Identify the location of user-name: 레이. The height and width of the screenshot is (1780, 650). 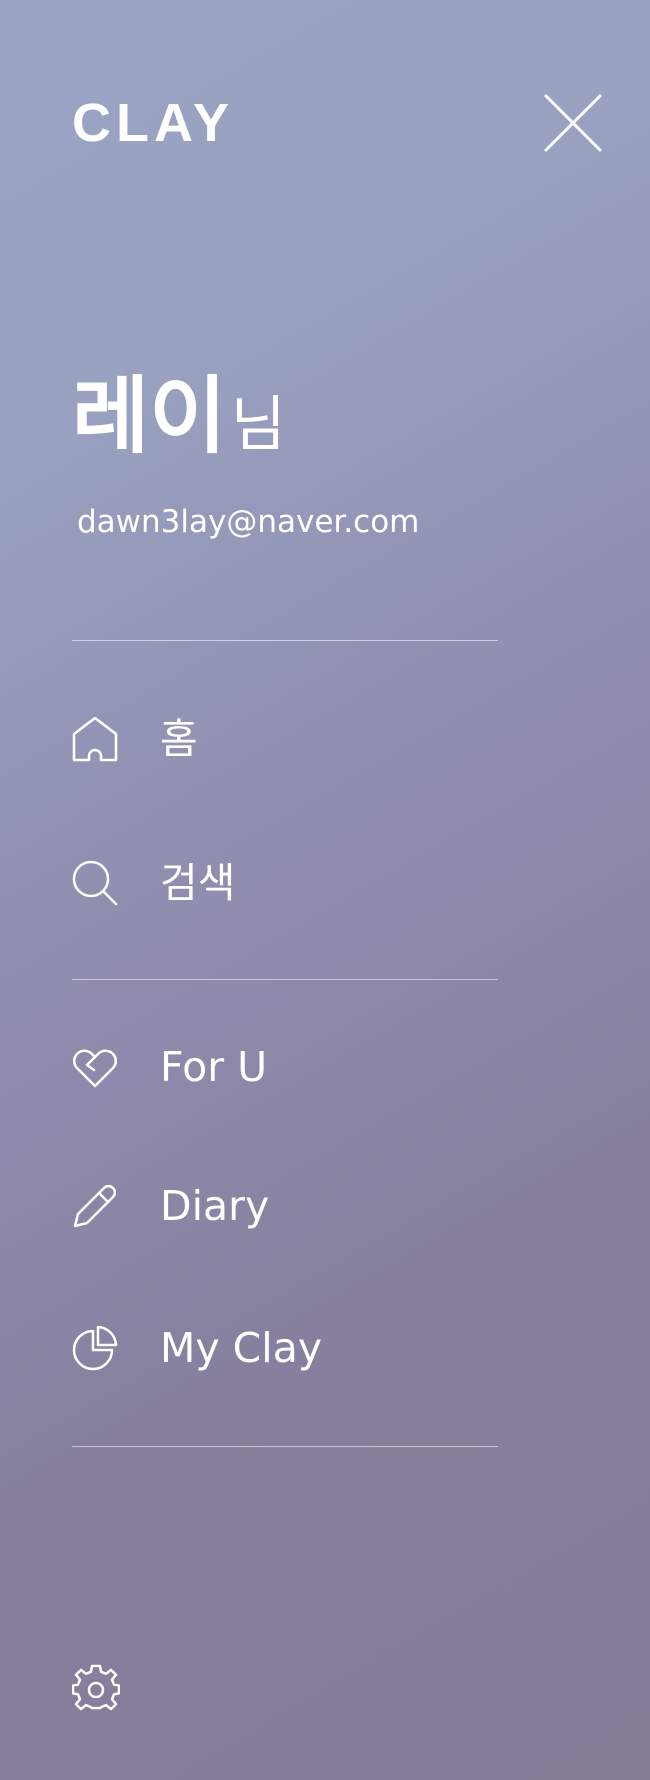
(149, 416).